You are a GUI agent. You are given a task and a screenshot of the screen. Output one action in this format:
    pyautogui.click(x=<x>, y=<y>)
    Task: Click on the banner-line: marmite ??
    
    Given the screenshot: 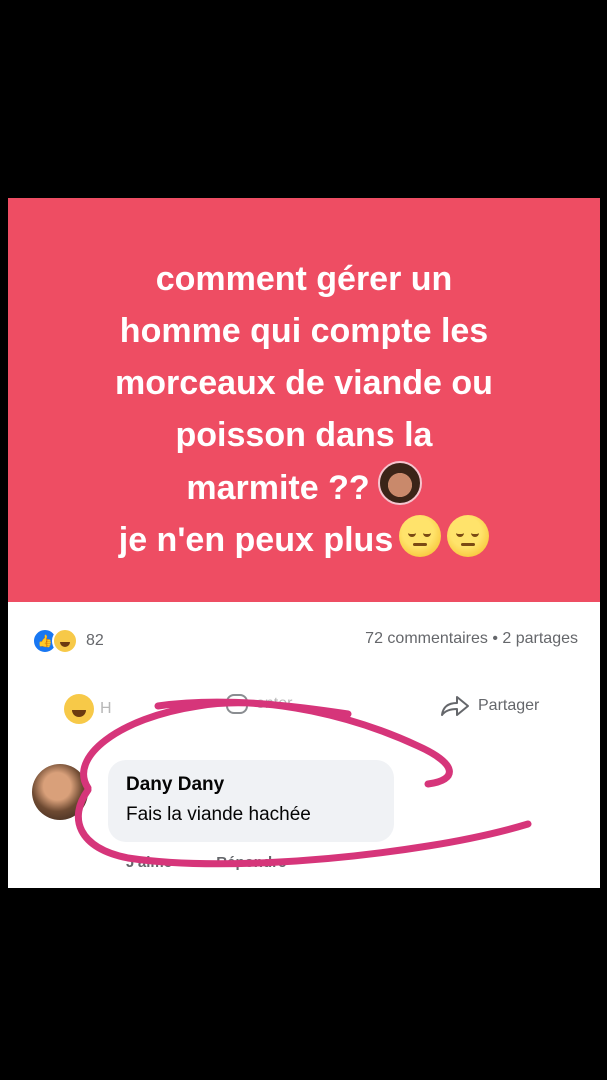 What is the action you would take?
    pyautogui.click(x=278, y=487)
    